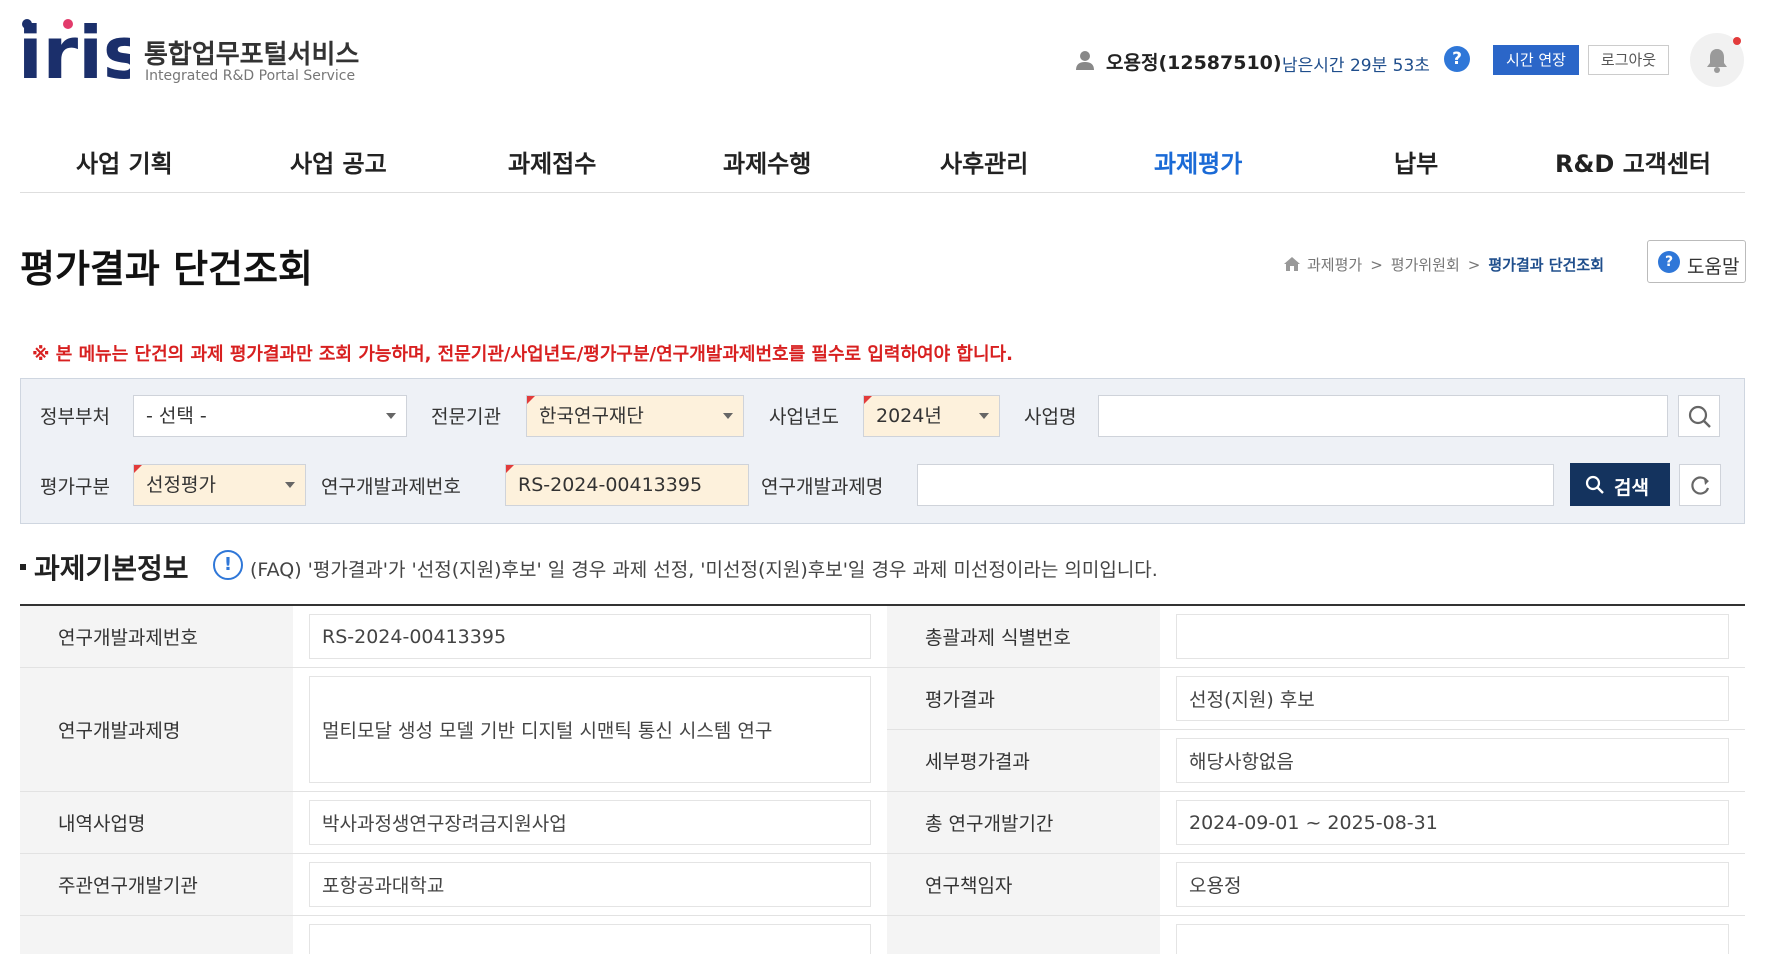  I want to click on extend-session-button: 시간 연장, so click(1536, 60).